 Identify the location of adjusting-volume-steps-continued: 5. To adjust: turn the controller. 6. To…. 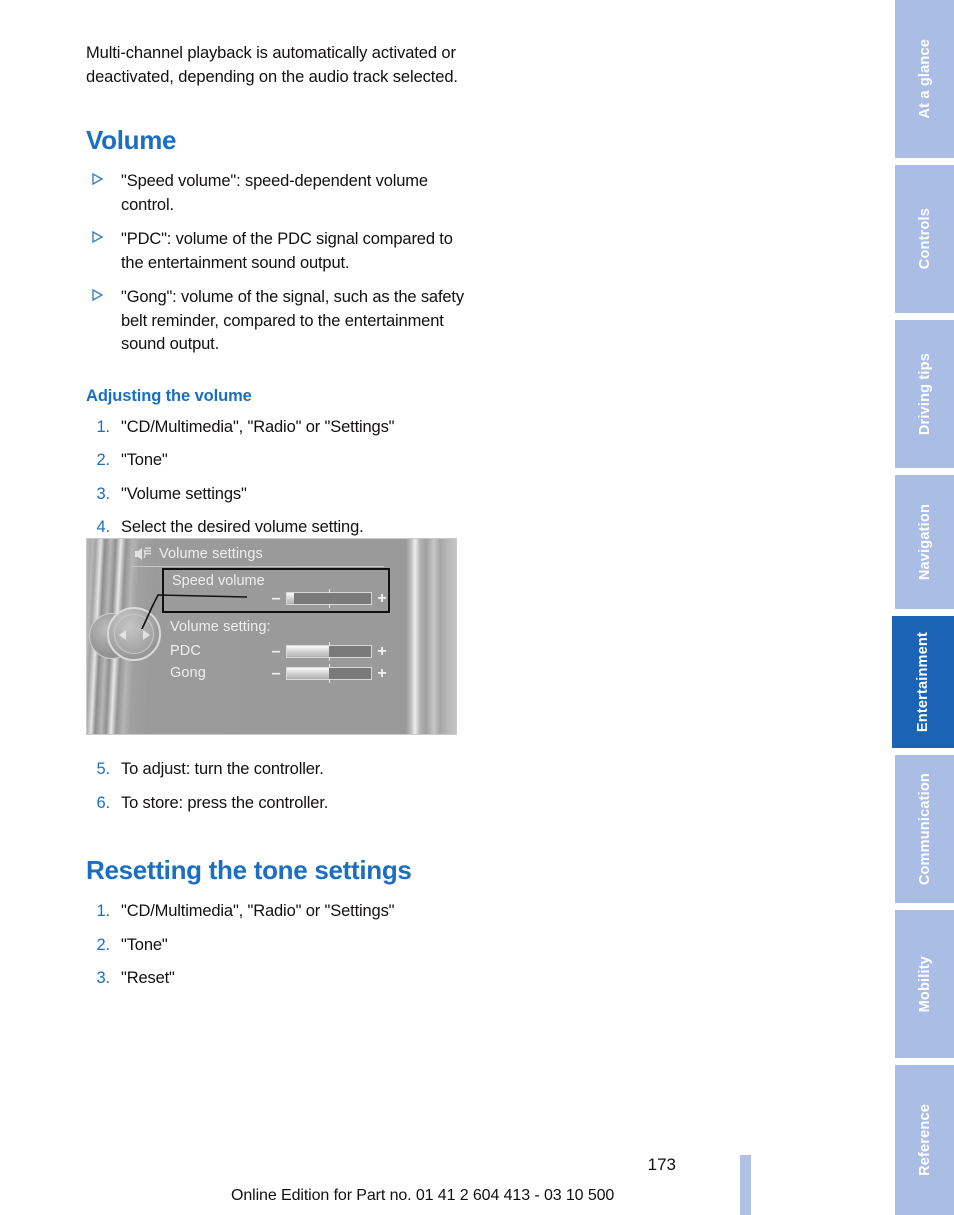
(281, 786).